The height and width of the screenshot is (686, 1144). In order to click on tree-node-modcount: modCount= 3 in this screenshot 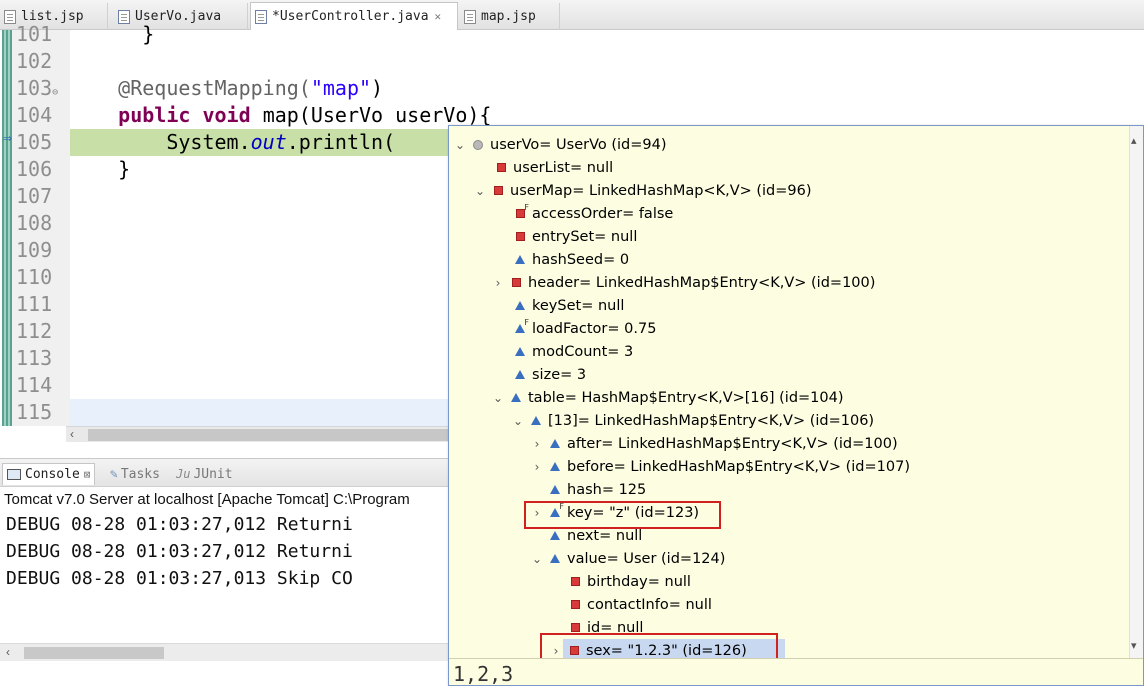, I will do `click(564, 351)`.